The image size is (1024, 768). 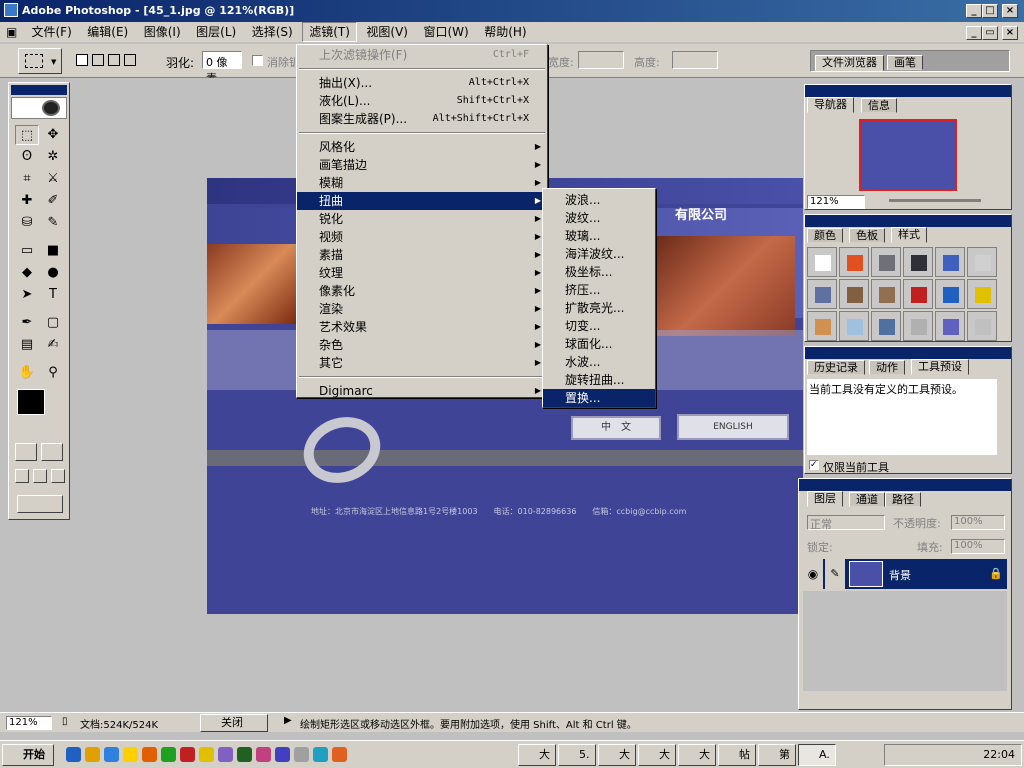 What do you see at coordinates (974, 11) in the screenshot?
I see `minimize-button: _` at bounding box center [974, 11].